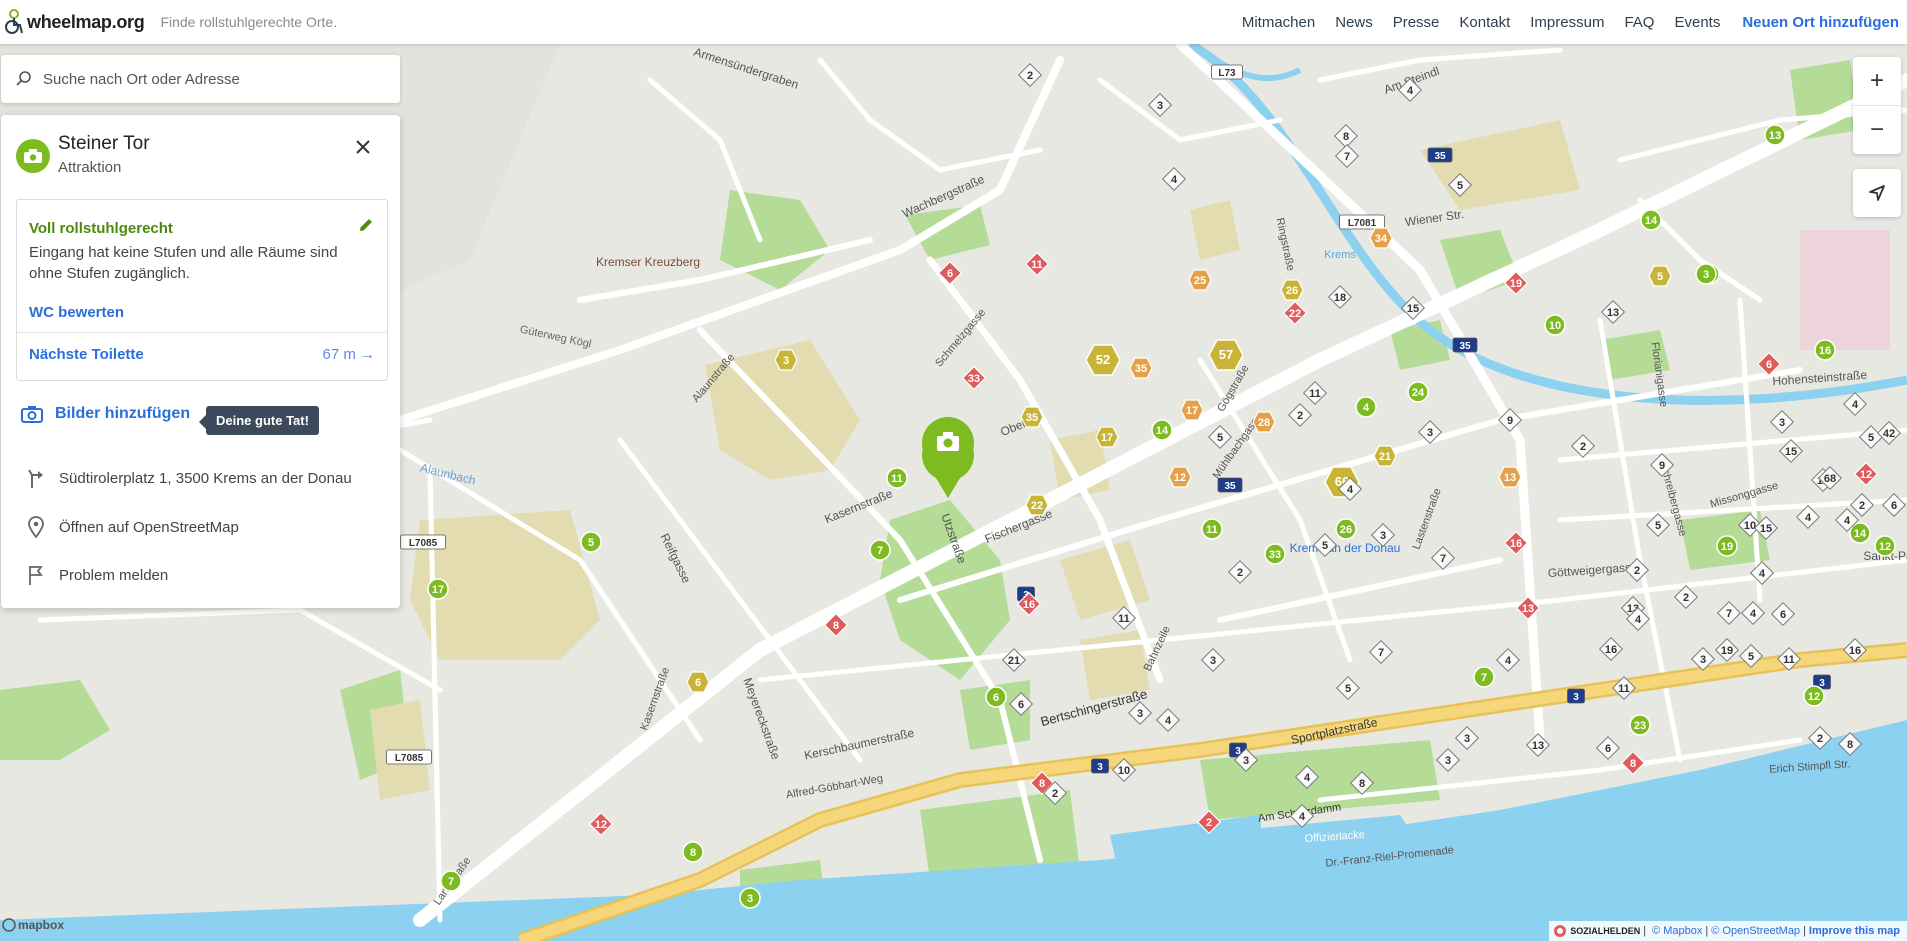 The height and width of the screenshot is (941, 1907). What do you see at coordinates (213, 79) in the screenshot?
I see `search-input` at bounding box center [213, 79].